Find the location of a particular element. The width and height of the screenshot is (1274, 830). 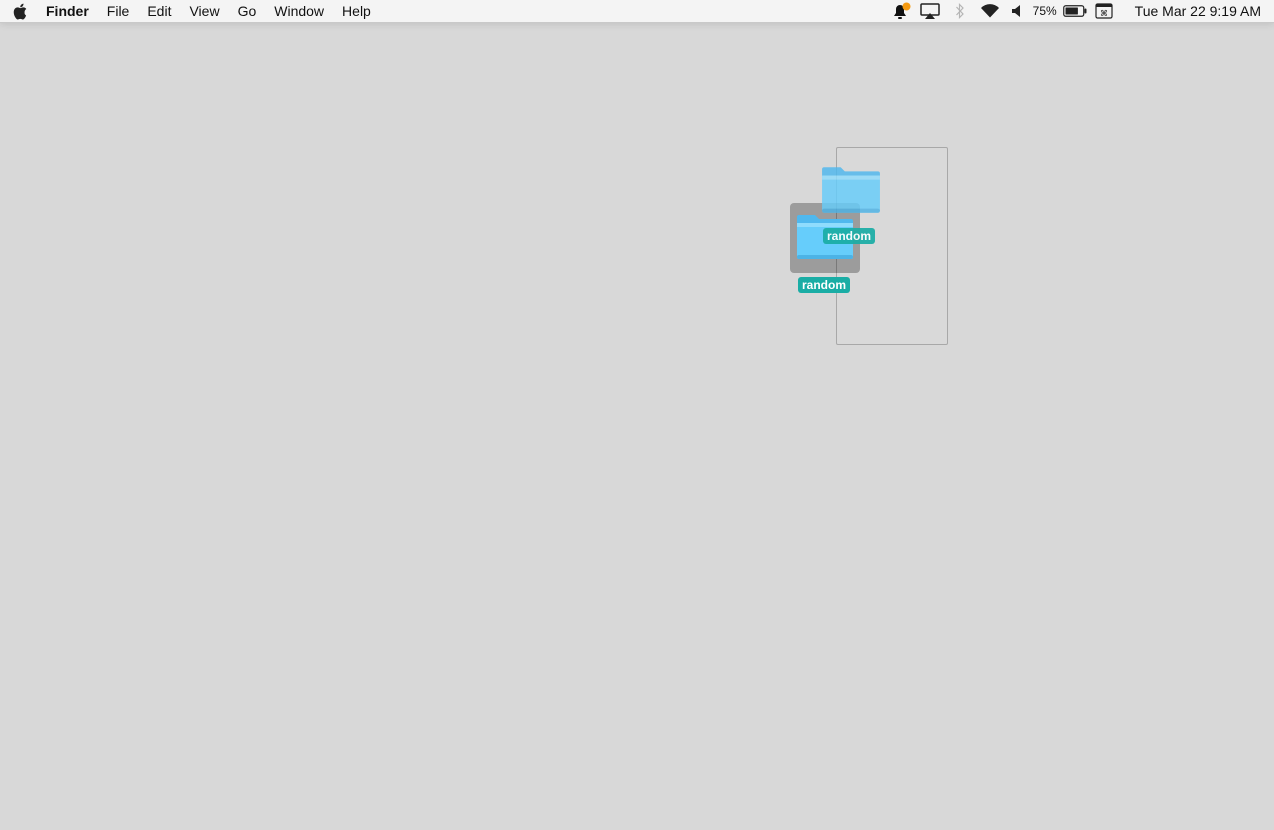

status-area: 75% ⌘ Tue Mar 22 9:19 AM is located at coordinates (1081, 11).